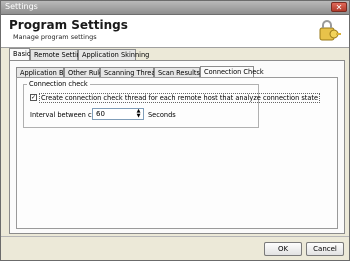 This screenshot has height=261, width=350. Describe the element at coordinates (100, 114) in the screenshot. I see `interval-value: 60` at that location.